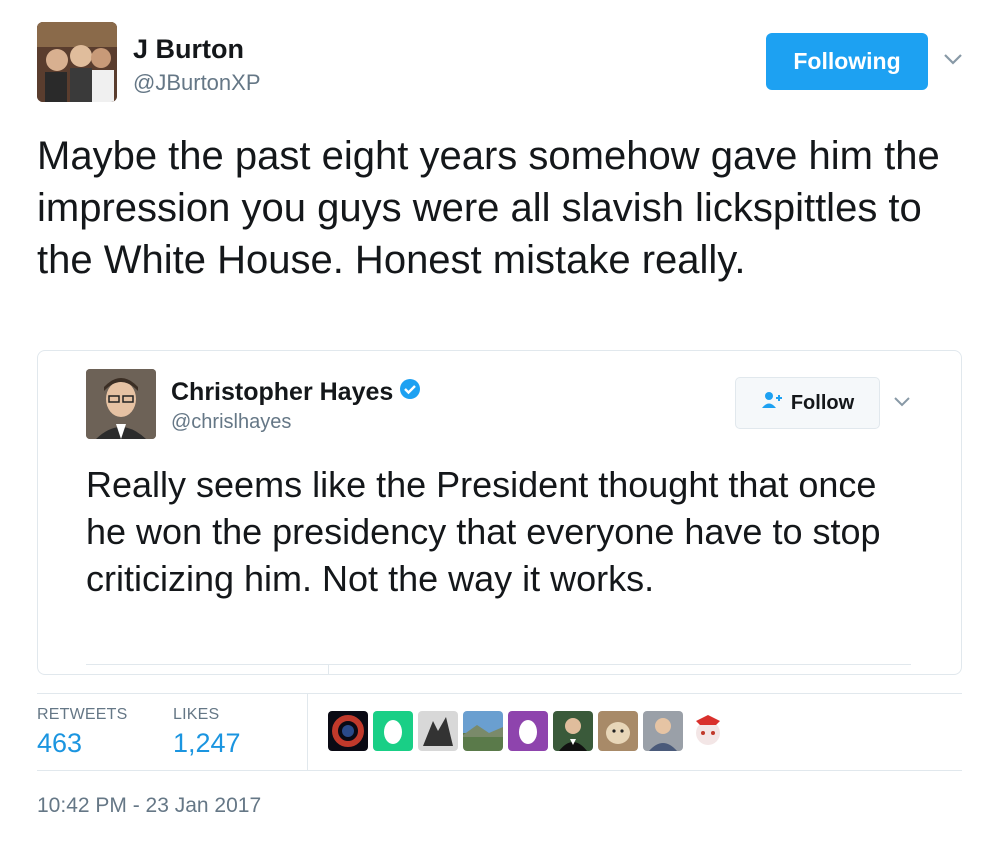  Describe the element at coordinates (618, 731) in the screenshot. I see `liker-avatar-dog` at that location.